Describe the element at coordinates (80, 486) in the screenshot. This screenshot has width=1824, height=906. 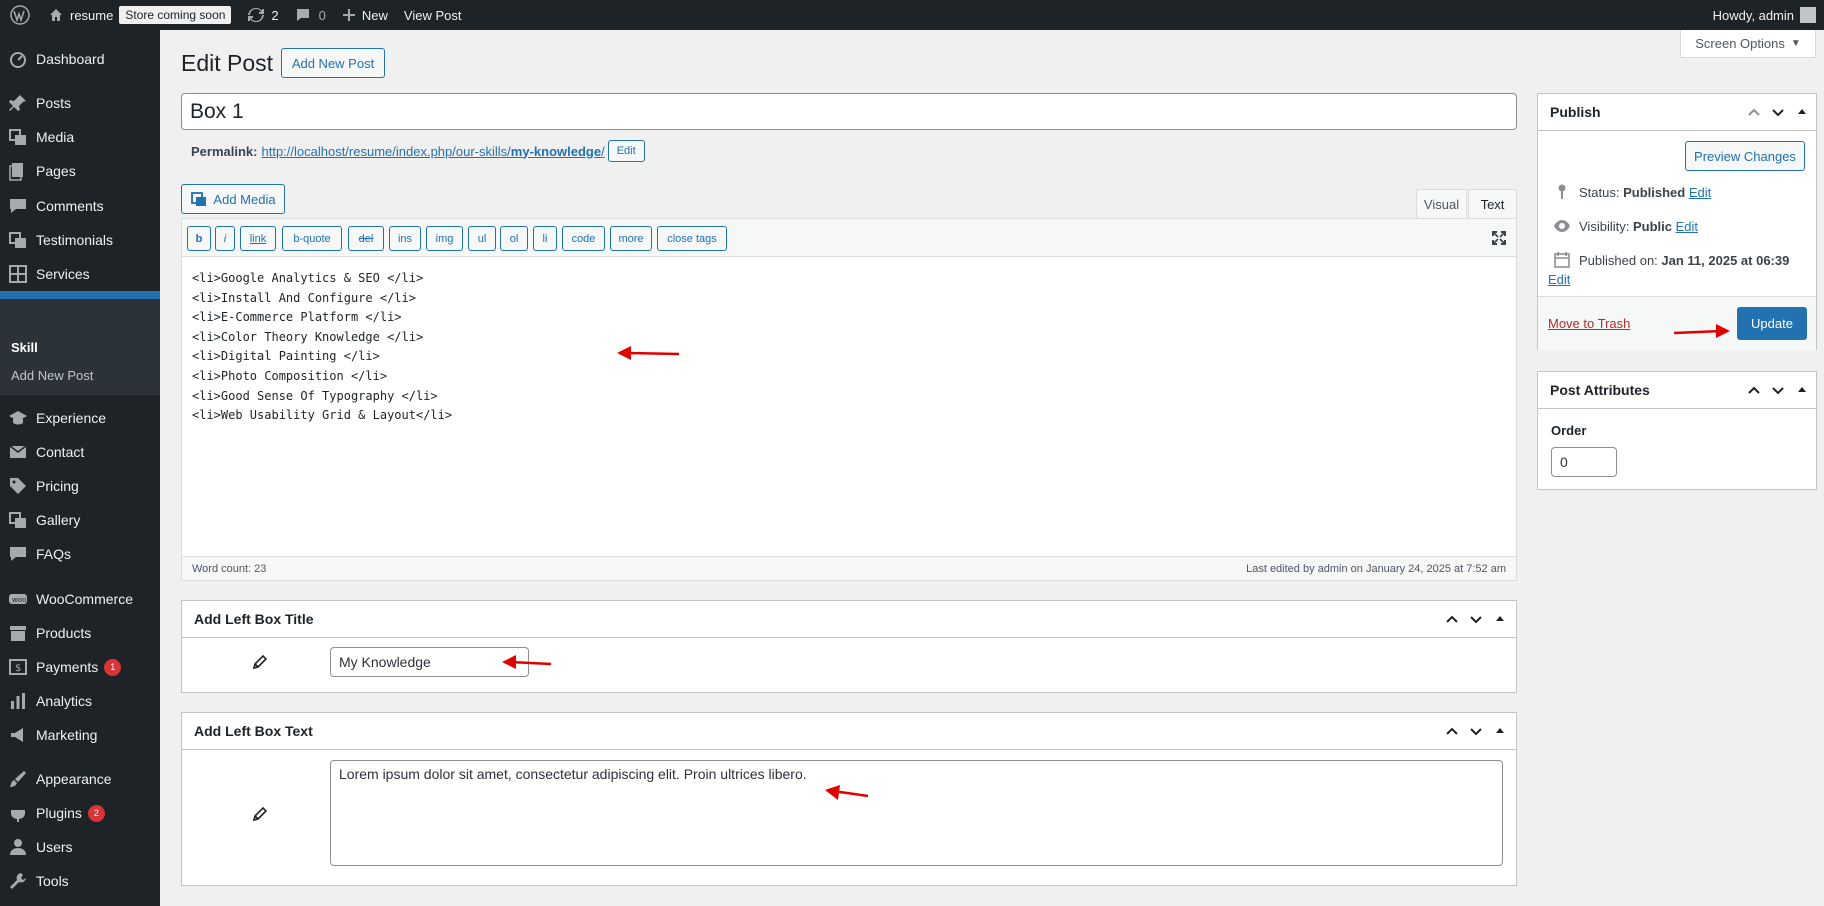
I see `sidebar-item-pricing: Pricing` at that location.